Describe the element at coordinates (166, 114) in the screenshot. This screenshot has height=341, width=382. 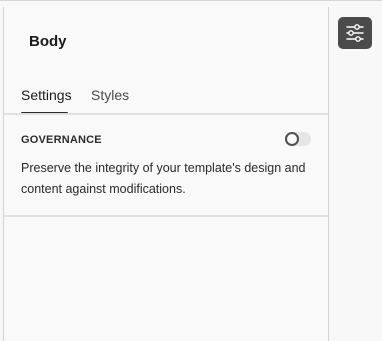
I see `tabs-divider` at that location.